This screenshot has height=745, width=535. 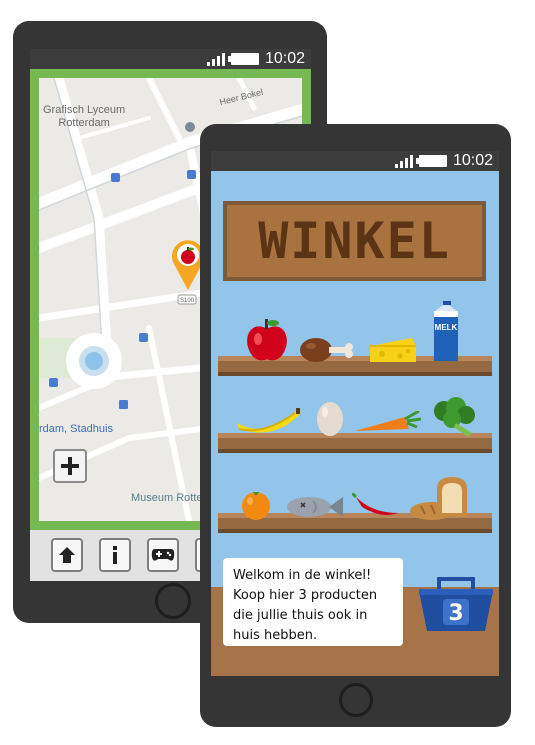 I want to click on home-icon, so click(x=67, y=555).